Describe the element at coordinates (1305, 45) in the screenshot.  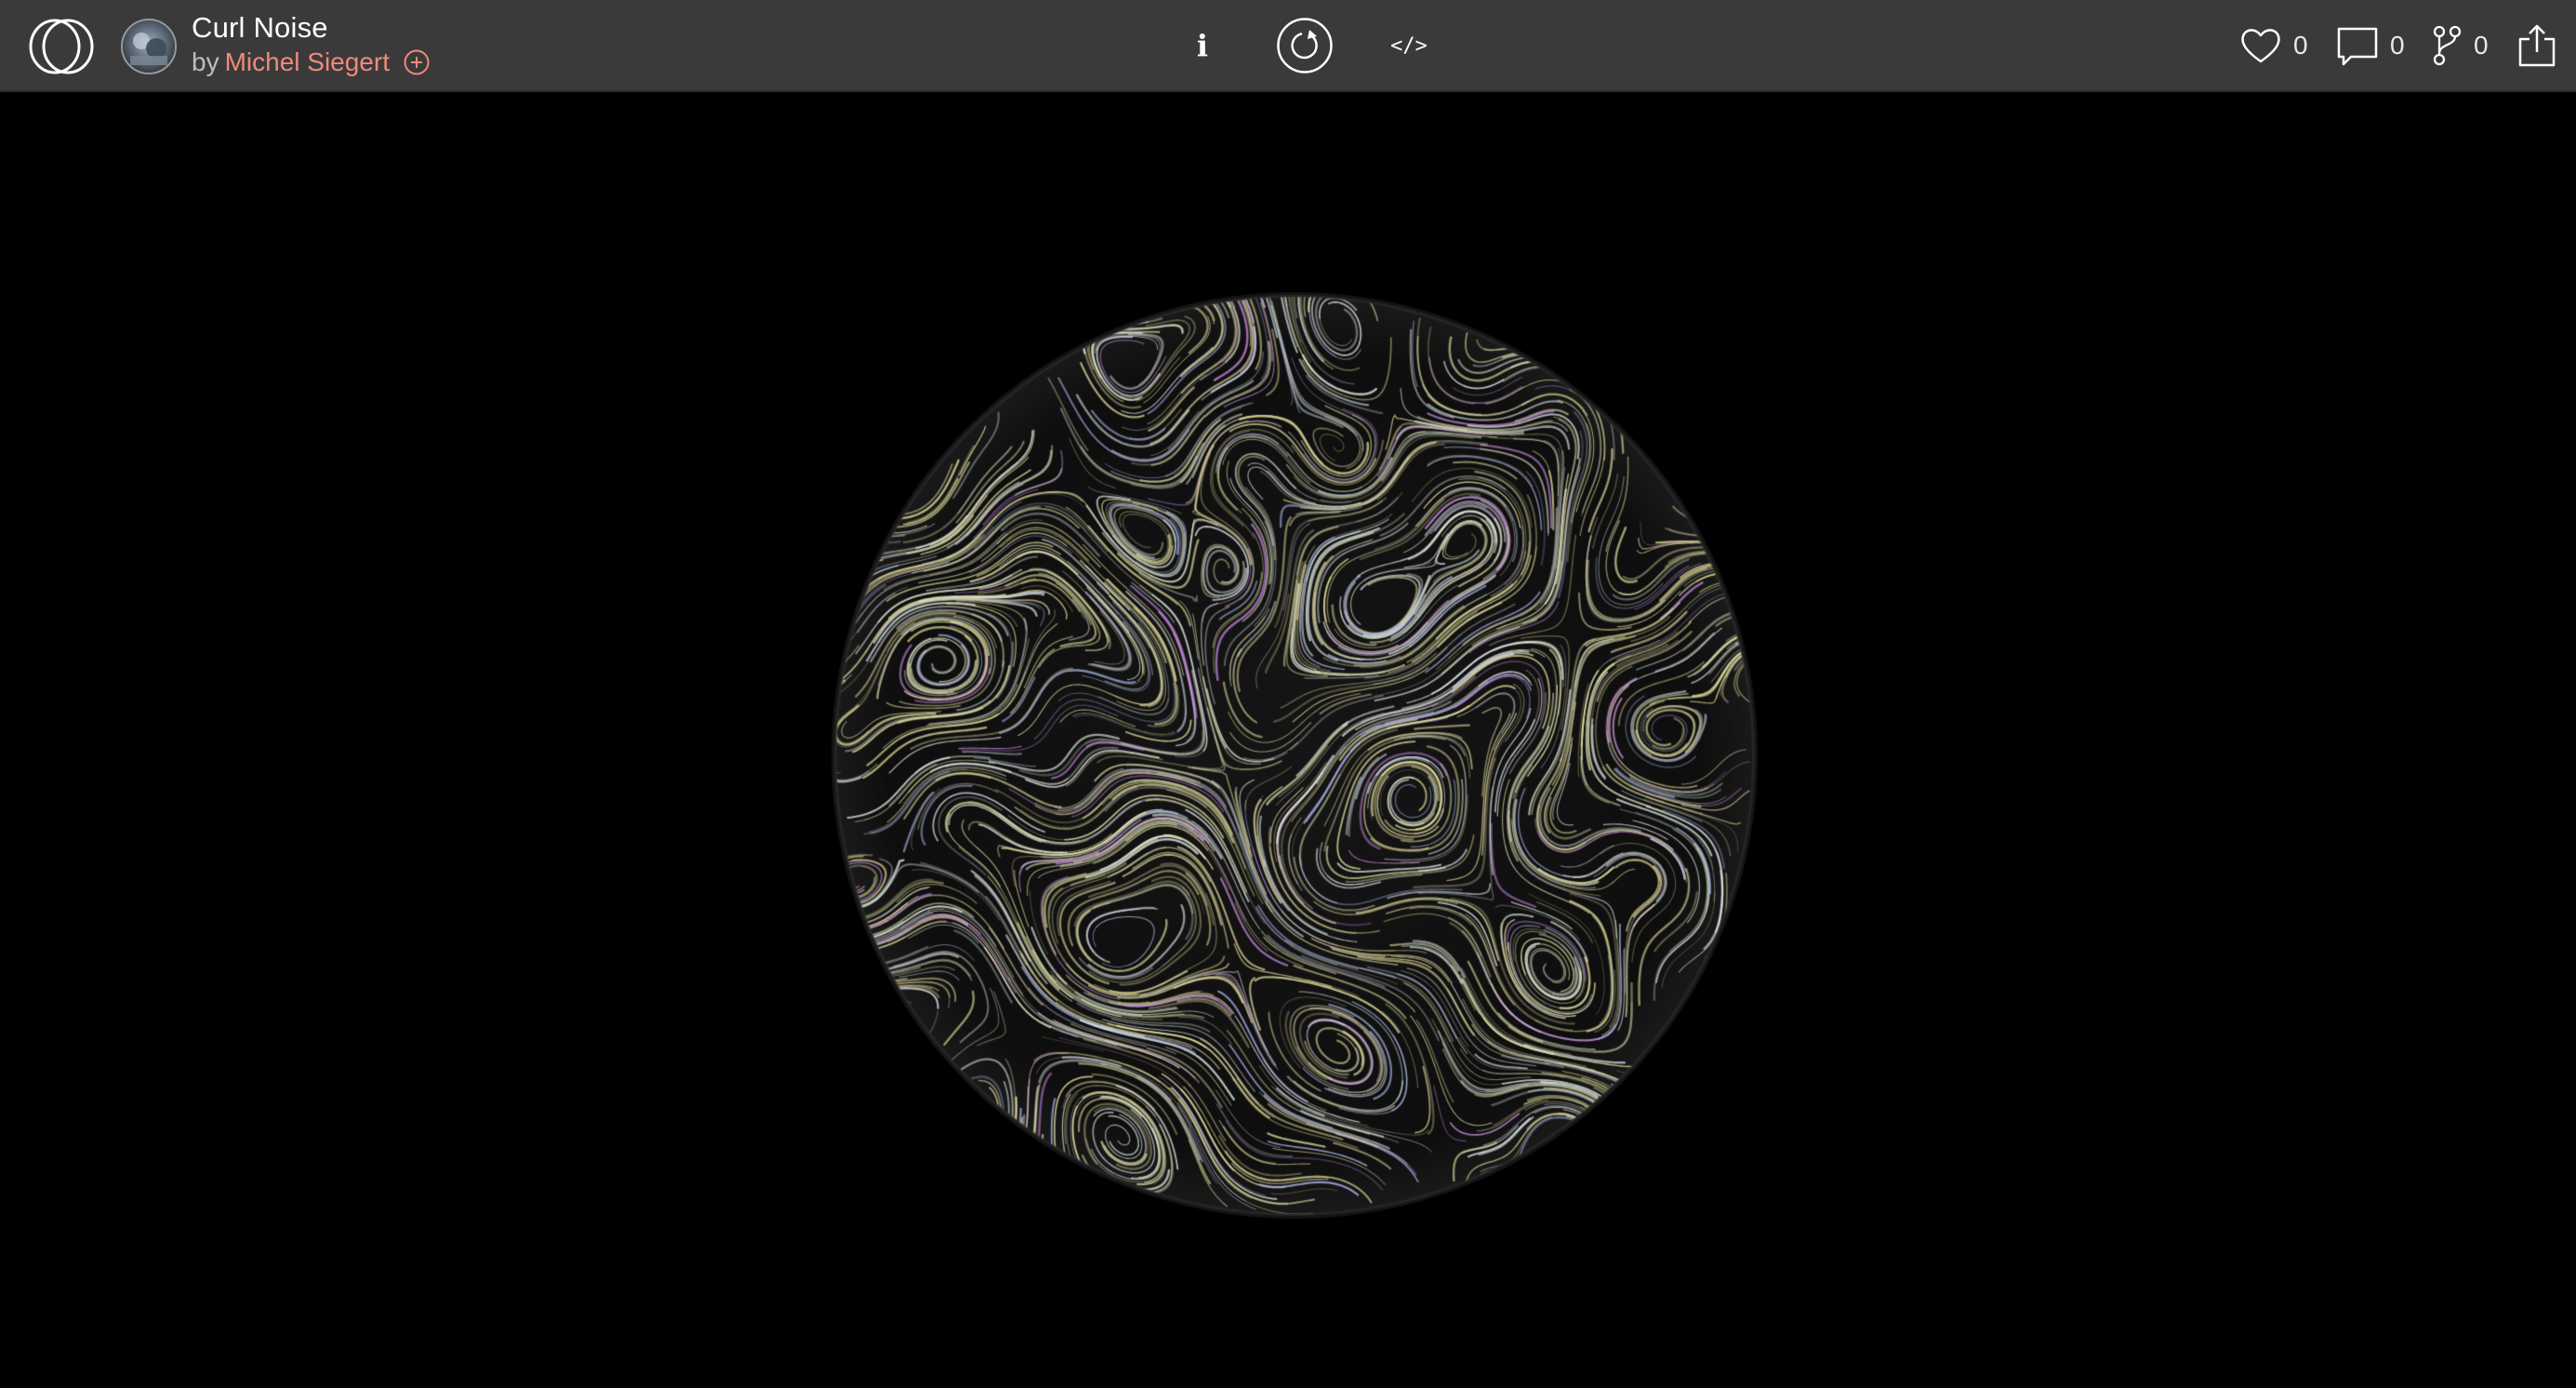
I see `restart-icon` at that location.